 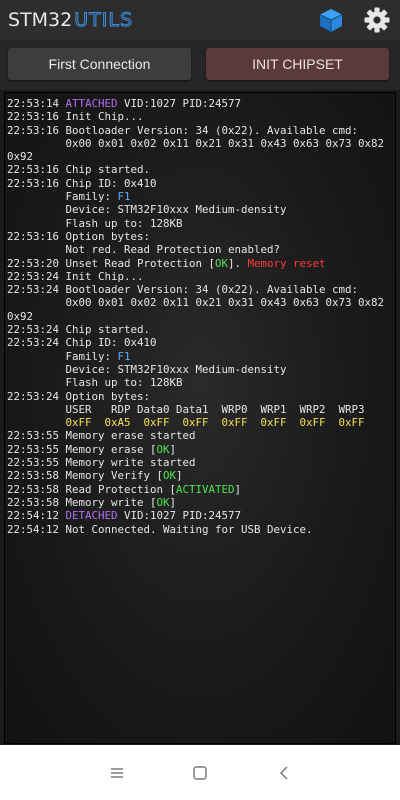 What do you see at coordinates (201, 476) in the screenshot?
I see `log-line: 22:53:58 Memory Verify [OK]` at bounding box center [201, 476].